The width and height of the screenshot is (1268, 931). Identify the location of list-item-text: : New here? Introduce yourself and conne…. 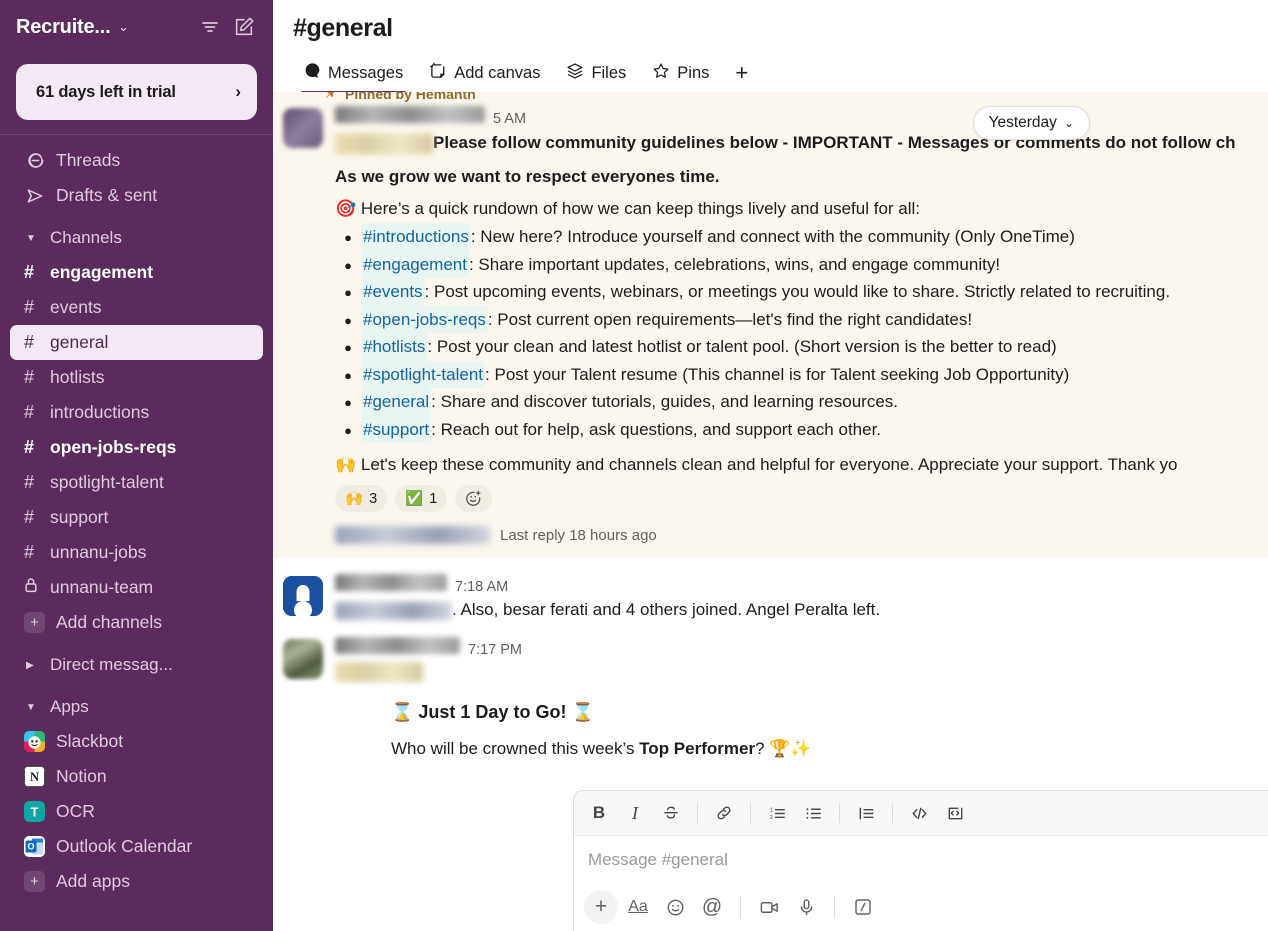
(772, 237).